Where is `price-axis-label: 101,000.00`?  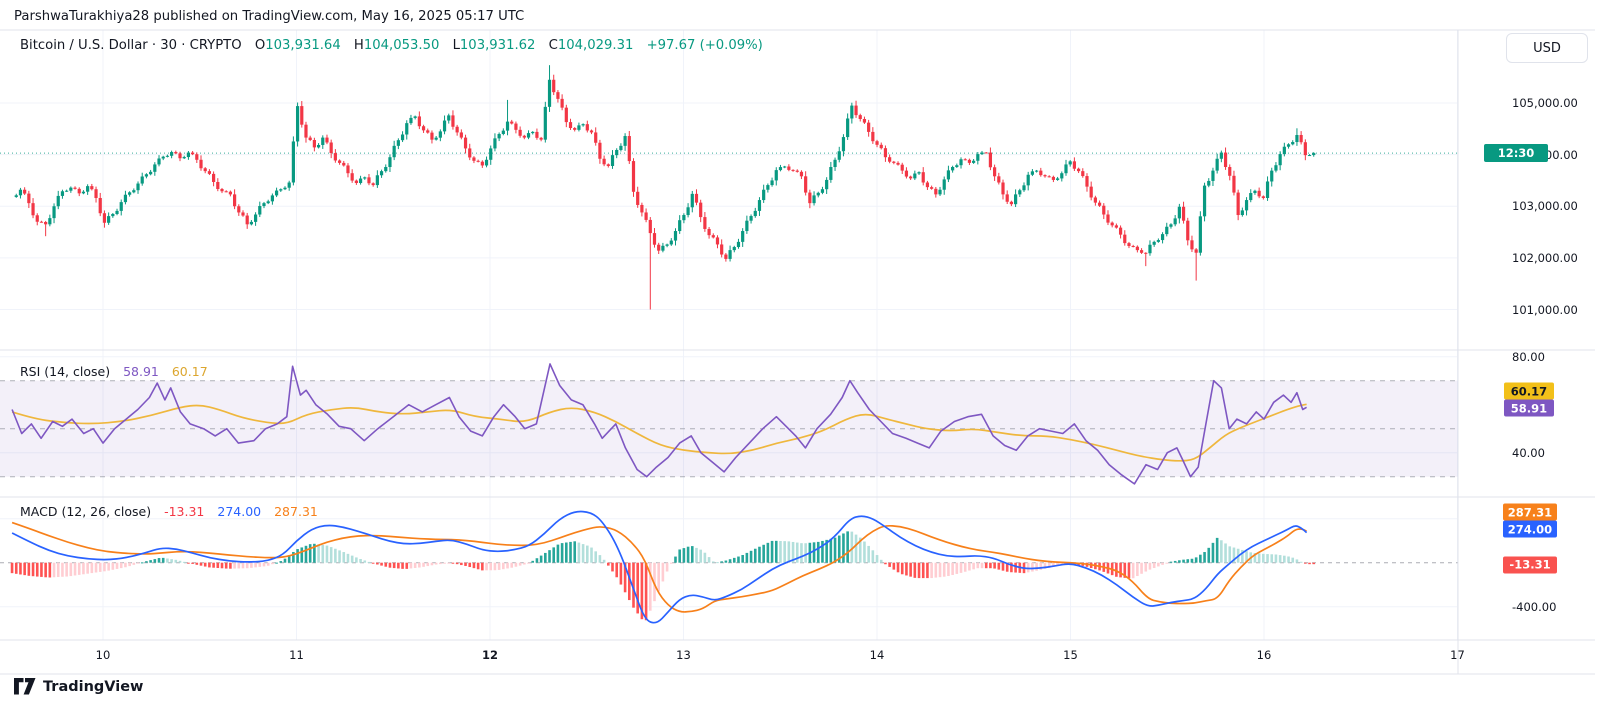 price-axis-label: 101,000.00 is located at coordinates (1545, 309).